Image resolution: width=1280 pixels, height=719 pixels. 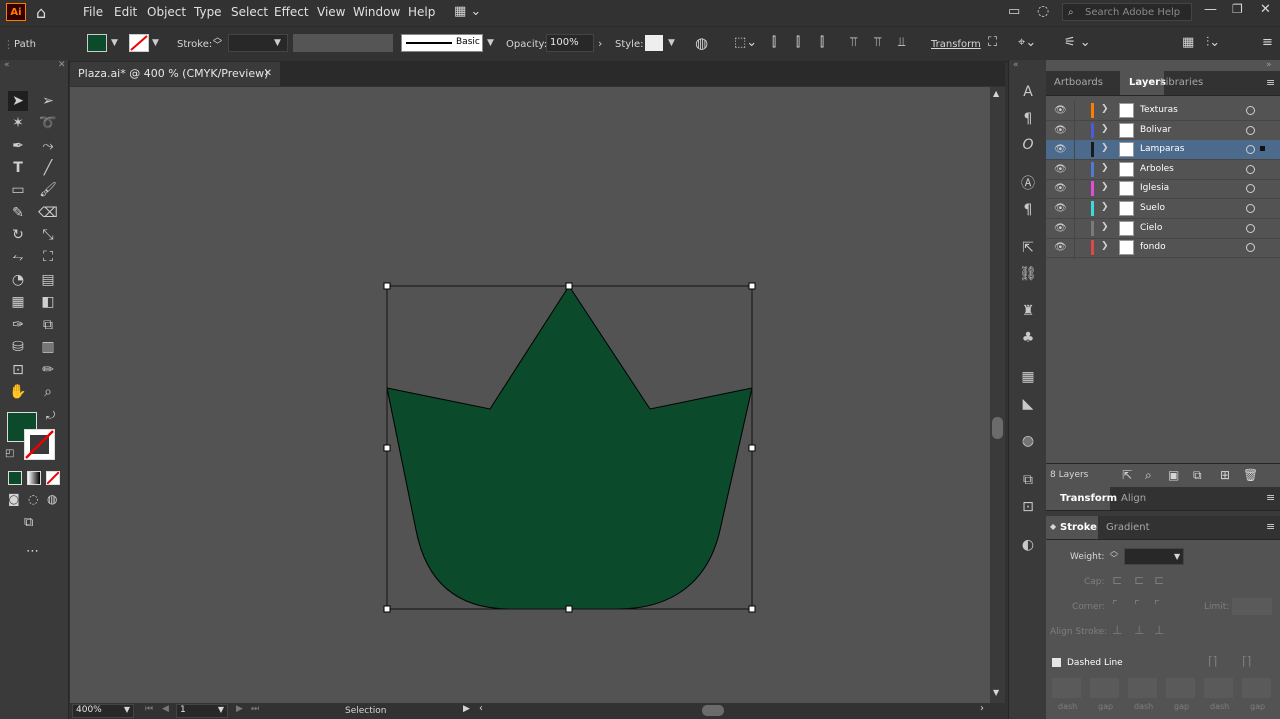 What do you see at coordinates (18, 280) in the screenshot?
I see `shape-builder-tool-icon: ◔` at bounding box center [18, 280].